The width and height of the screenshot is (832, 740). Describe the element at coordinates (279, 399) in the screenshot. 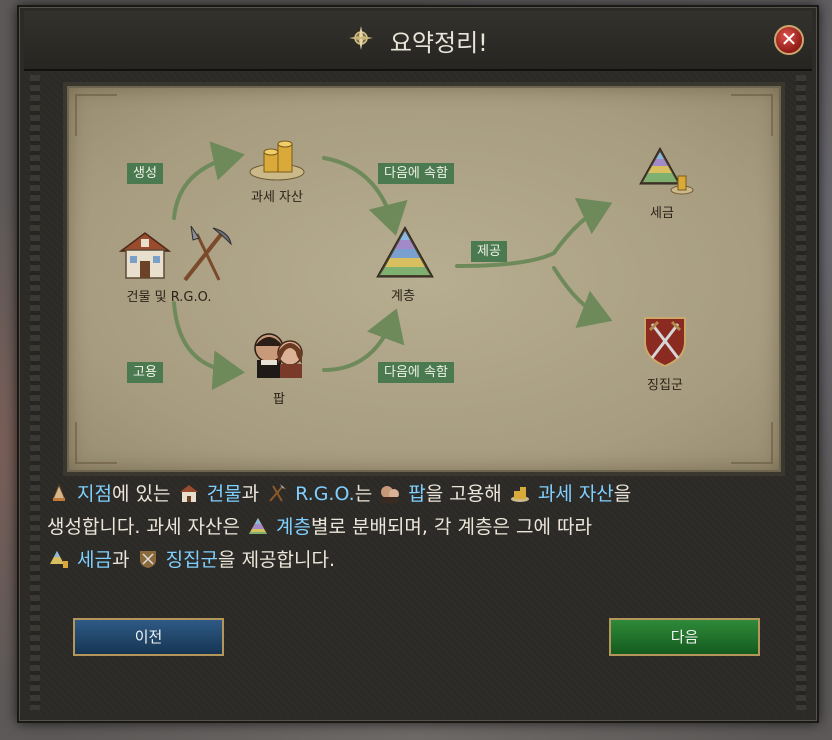

I see `node-pops-label: 팝` at that location.